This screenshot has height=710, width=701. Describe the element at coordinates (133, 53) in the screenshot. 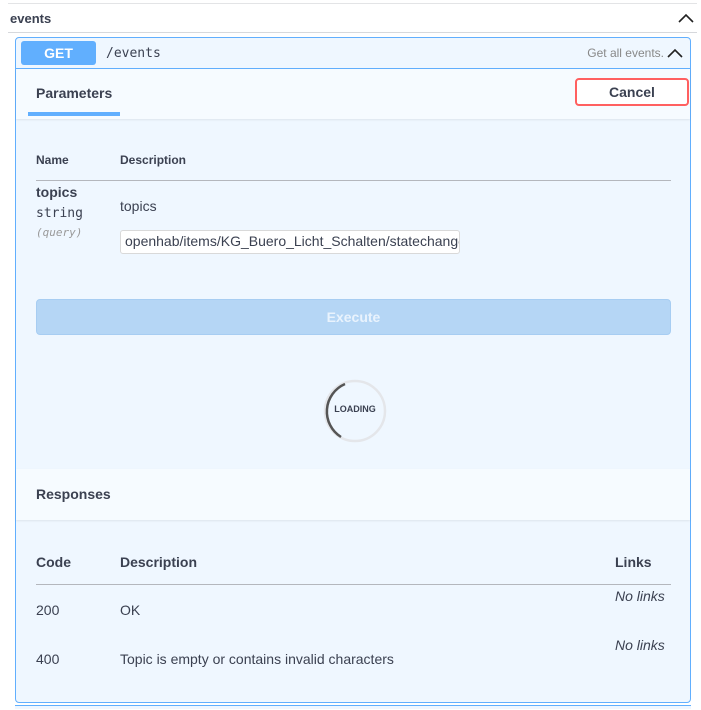

I see `operation-path: /events` at that location.